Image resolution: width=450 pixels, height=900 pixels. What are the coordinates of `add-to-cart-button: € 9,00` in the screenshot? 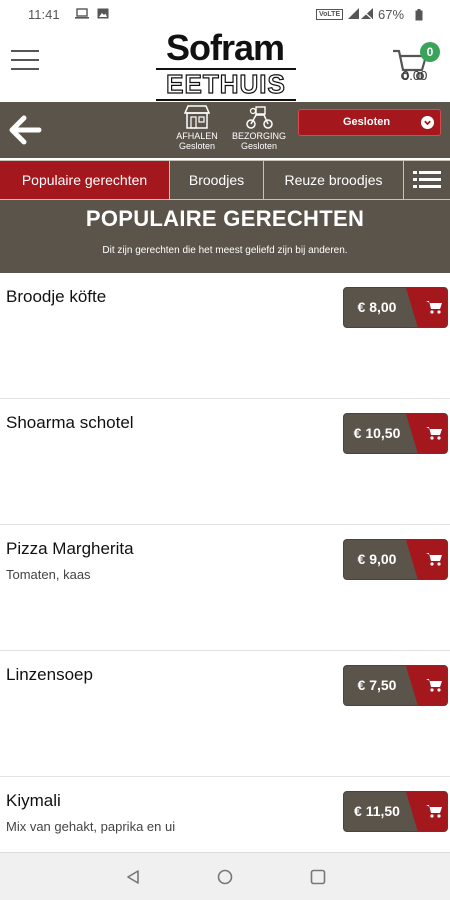 It's located at (395, 559).